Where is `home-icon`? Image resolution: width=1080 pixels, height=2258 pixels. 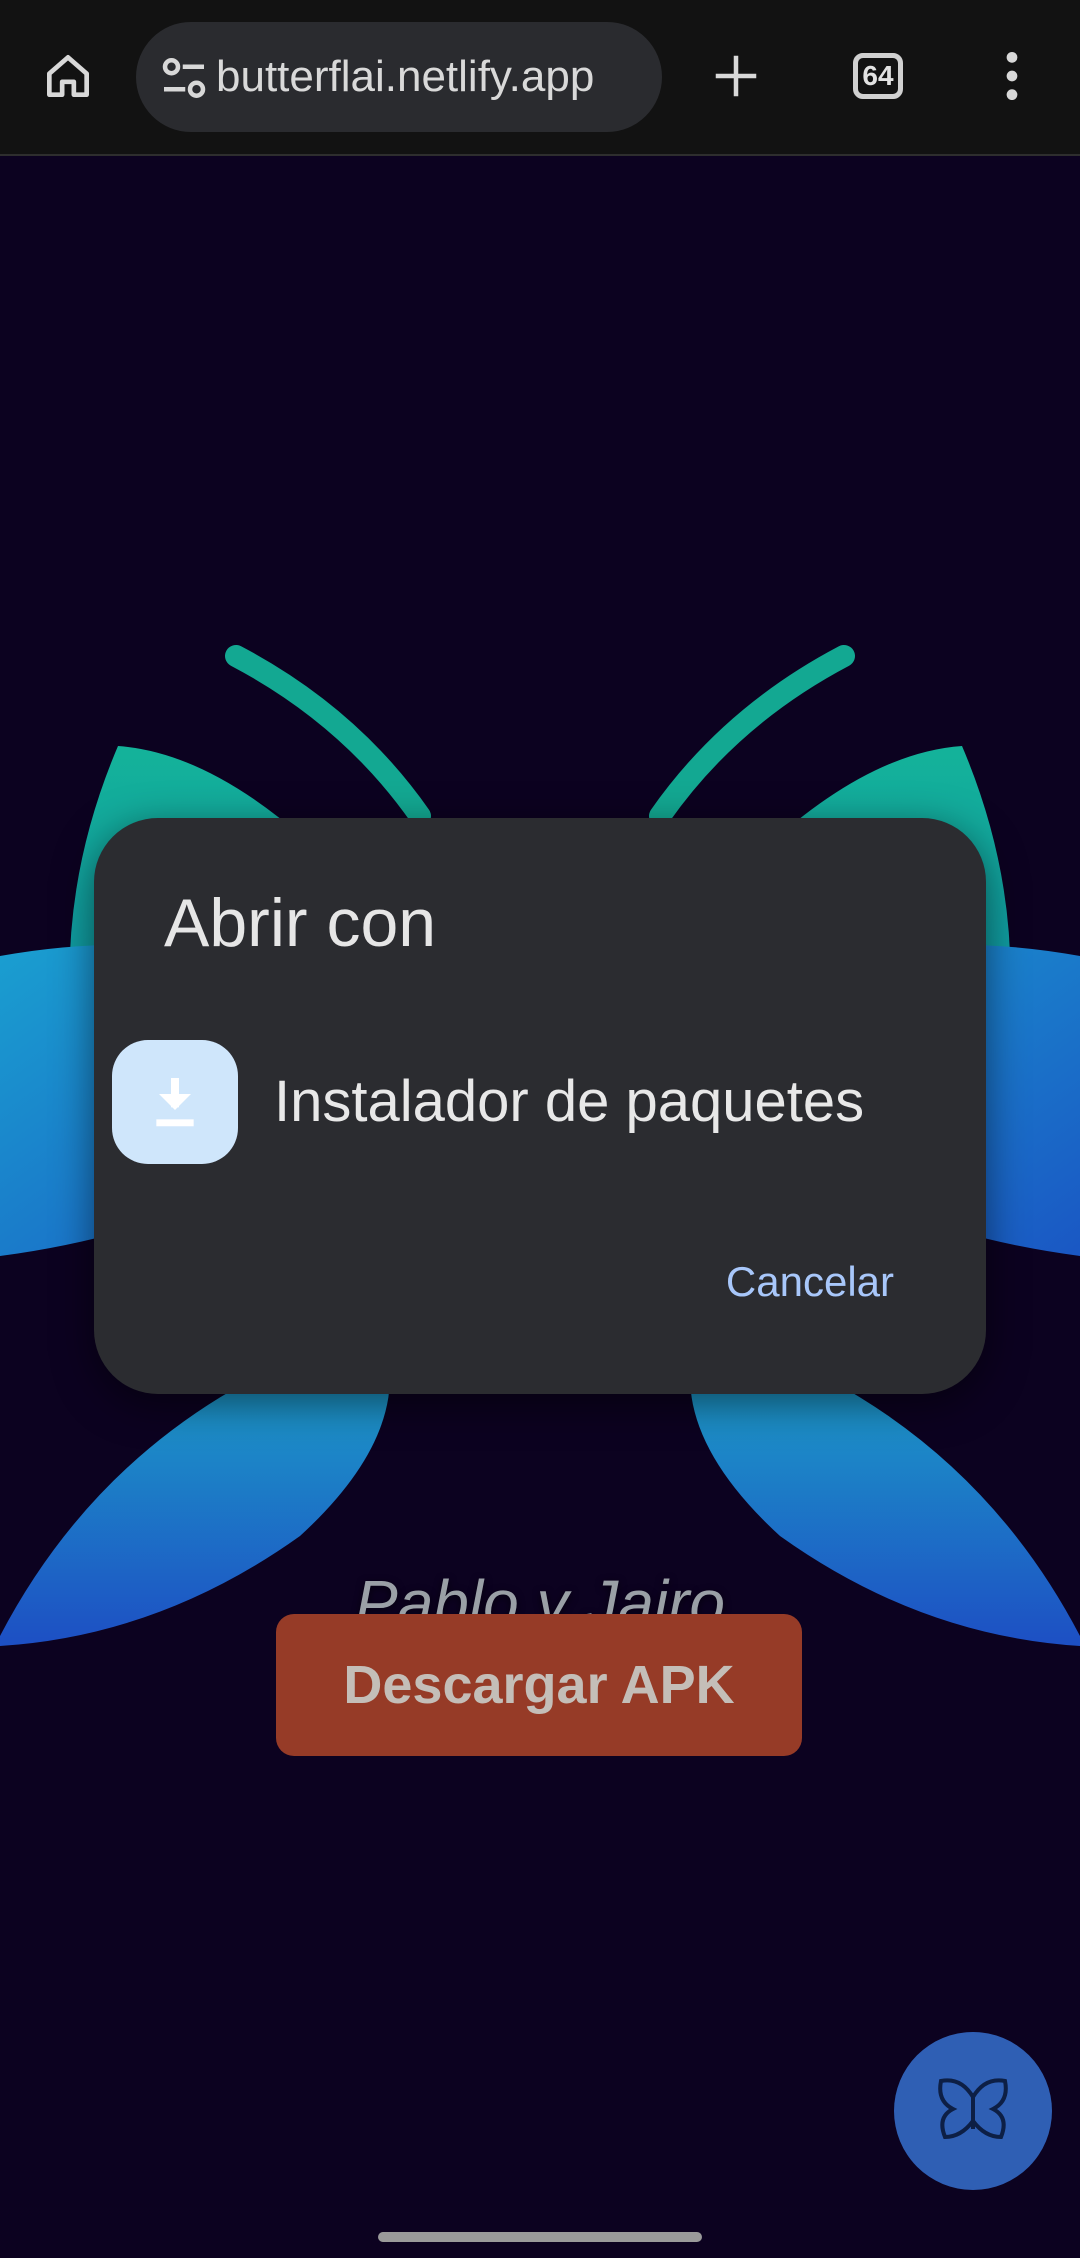 home-icon is located at coordinates (68, 76).